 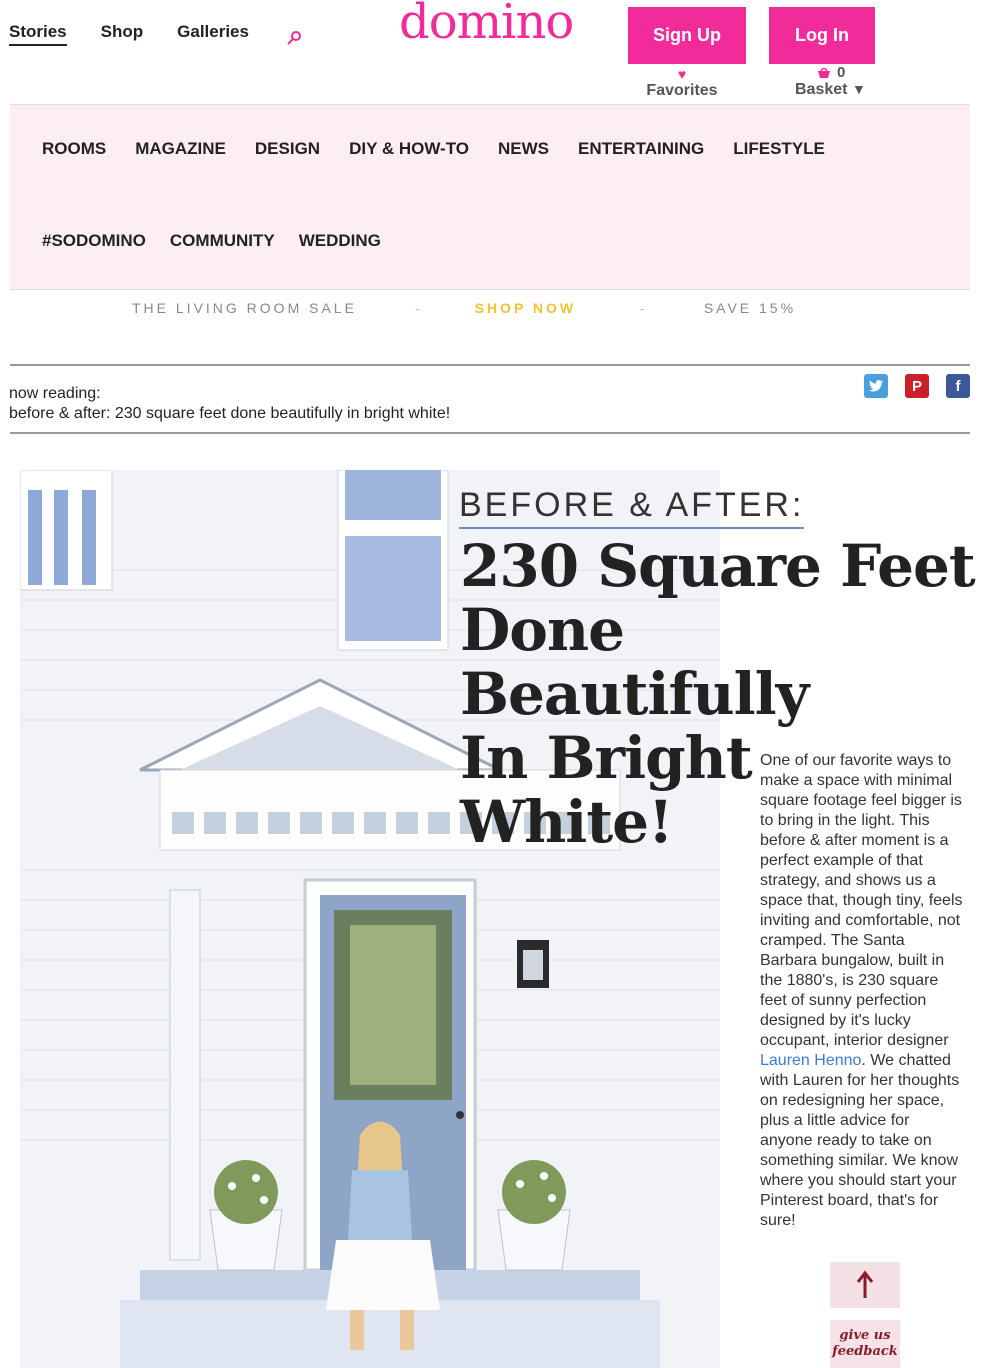 What do you see at coordinates (409, 149) in the screenshot?
I see `menu-item-diy: DIY & HOW-TO` at bounding box center [409, 149].